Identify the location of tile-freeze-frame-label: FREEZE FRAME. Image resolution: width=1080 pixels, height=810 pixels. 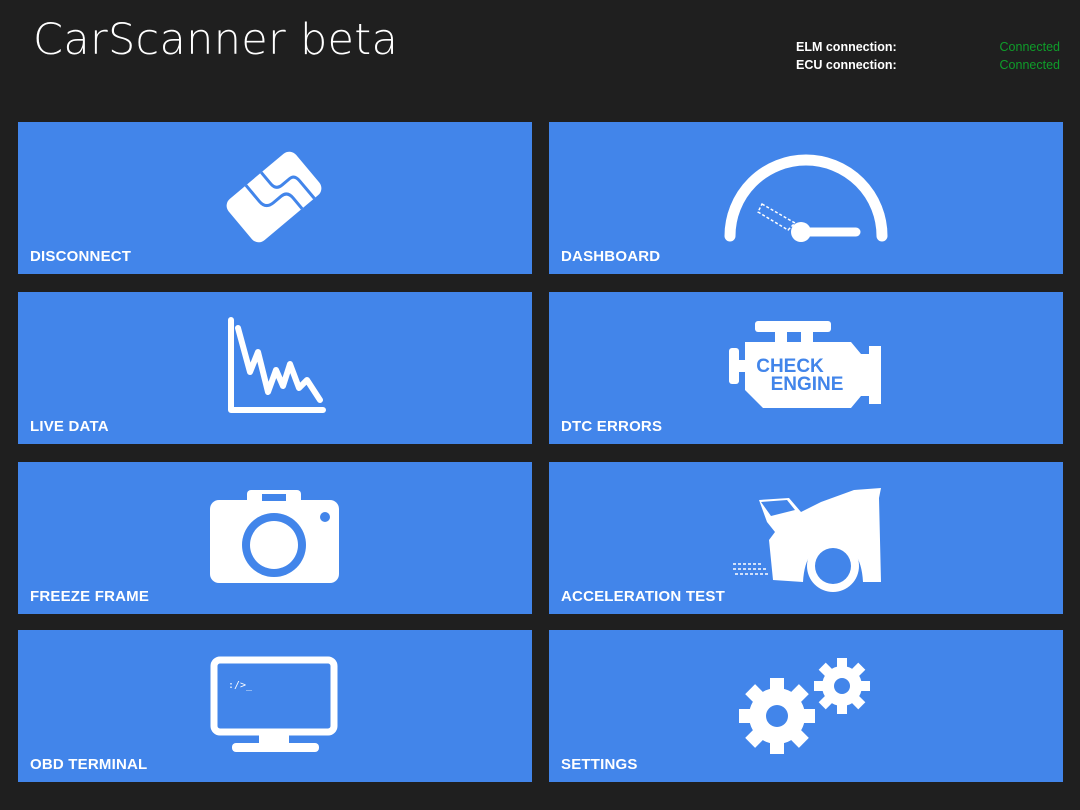
(90, 596).